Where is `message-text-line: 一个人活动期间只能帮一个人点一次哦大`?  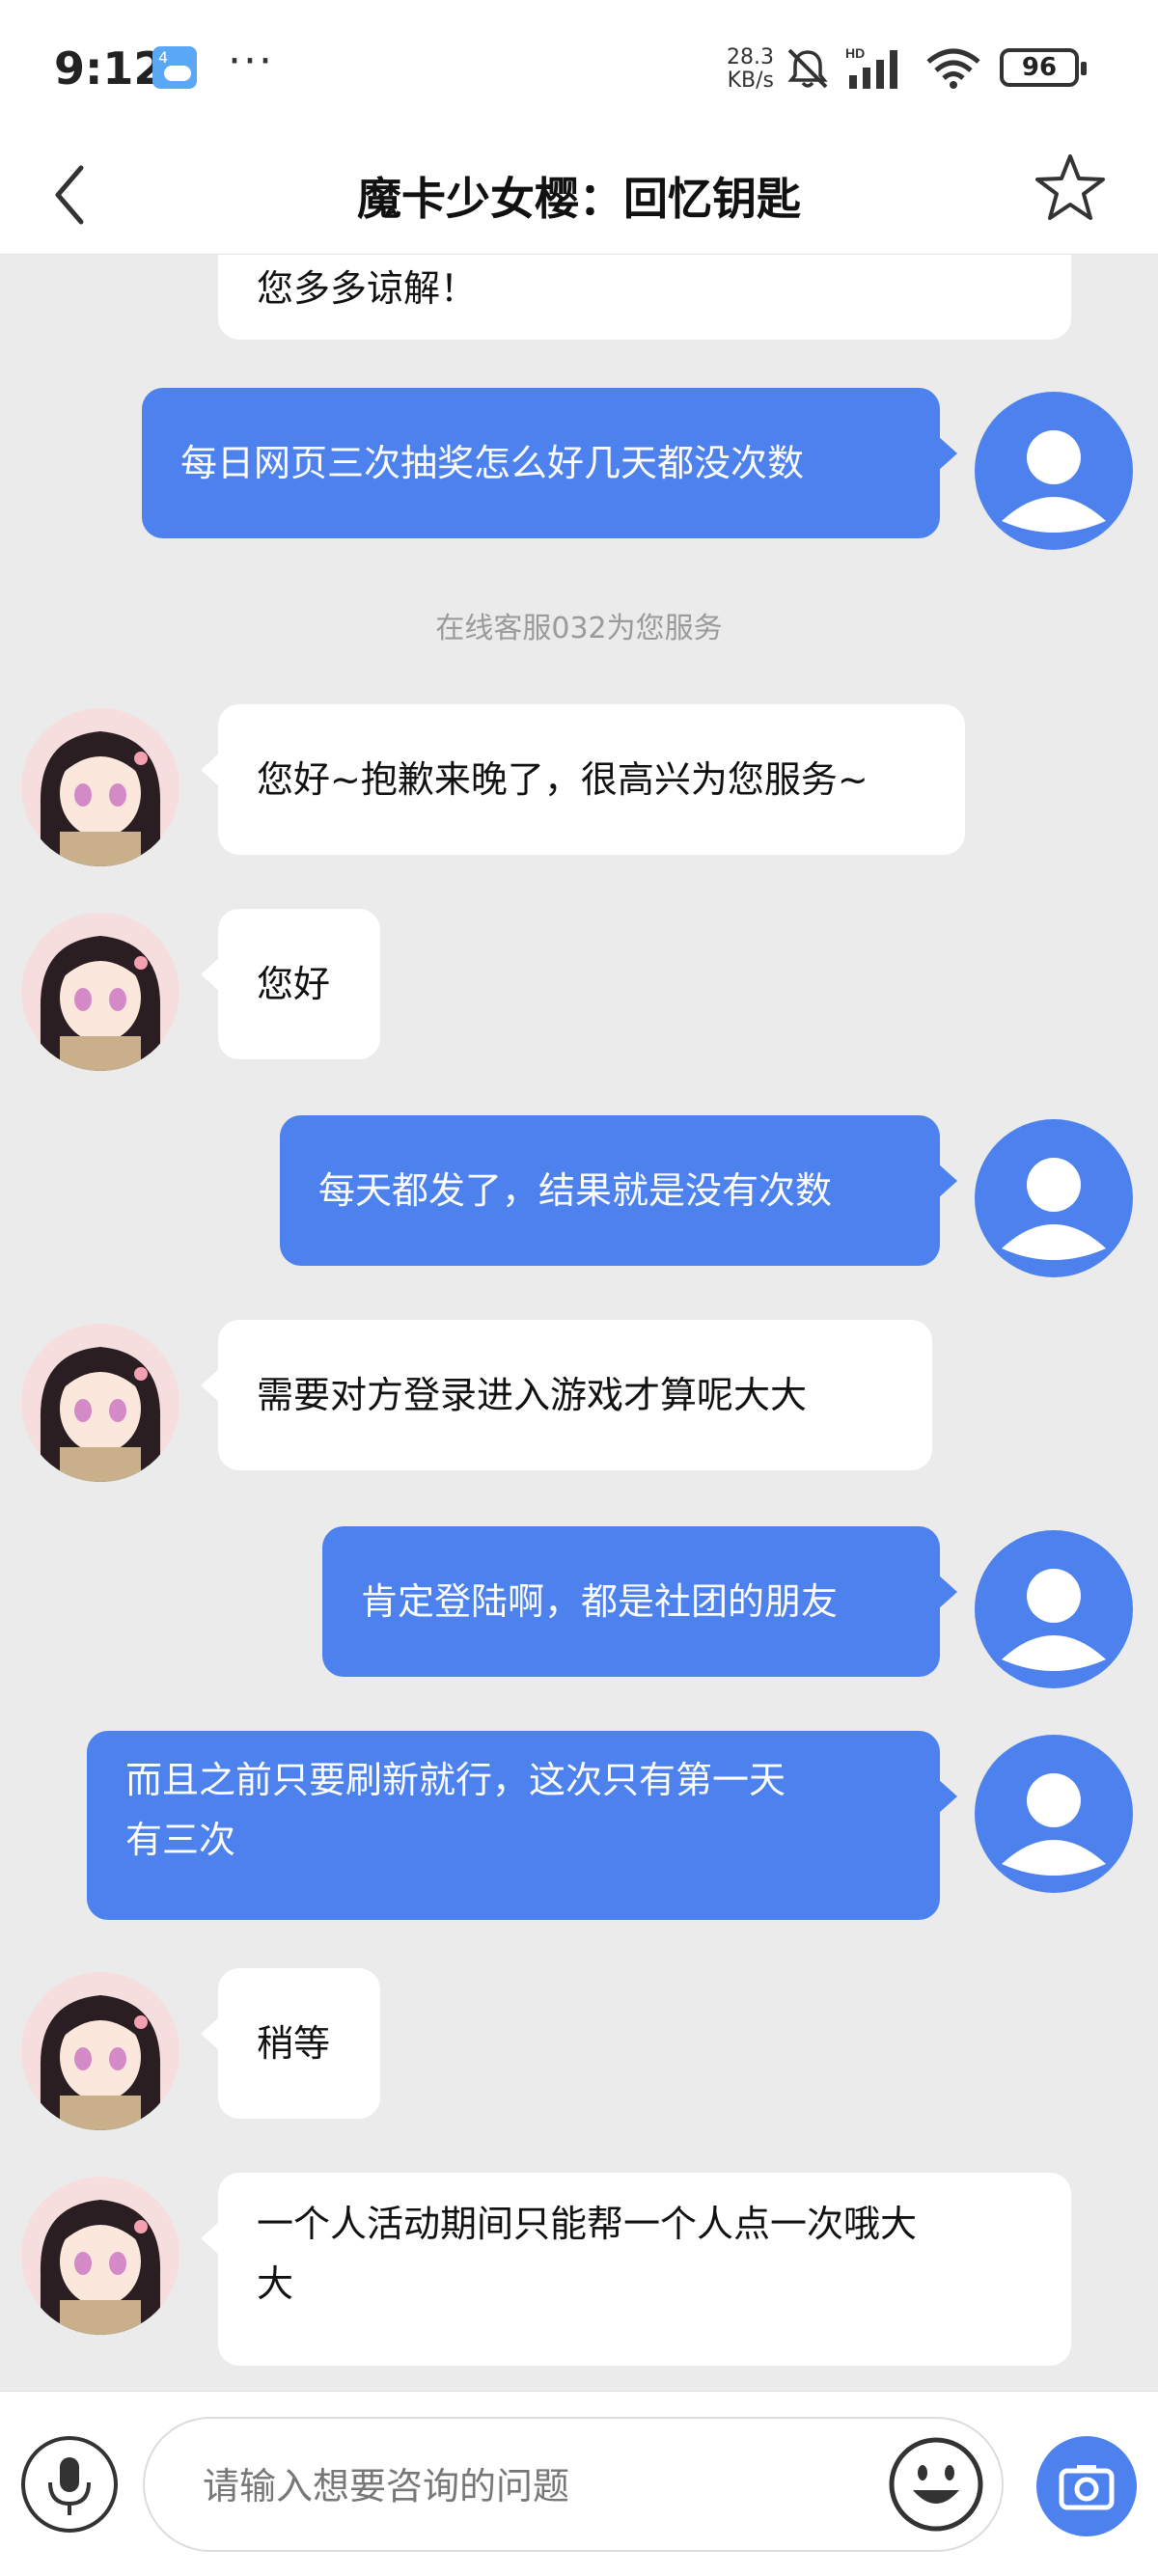
message-text-line: 一个人活动期间只能帮一个人点一次哦大 is located at coordinates (587, 2224).